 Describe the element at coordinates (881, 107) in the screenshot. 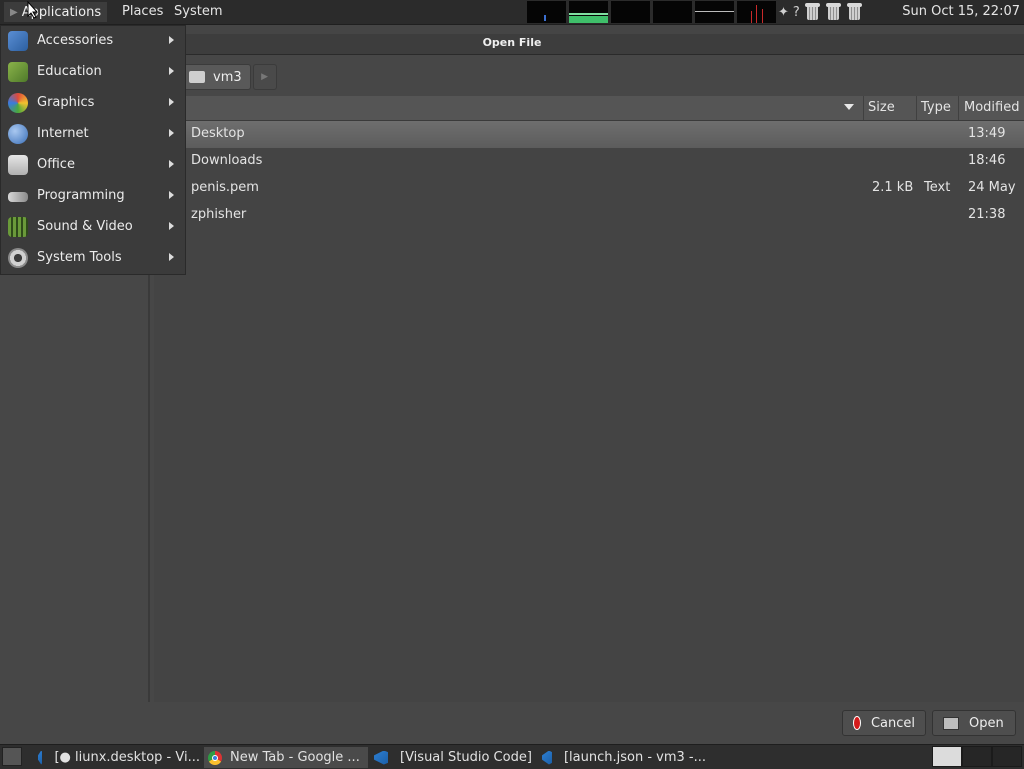

I see `column-size: Size` at that location.